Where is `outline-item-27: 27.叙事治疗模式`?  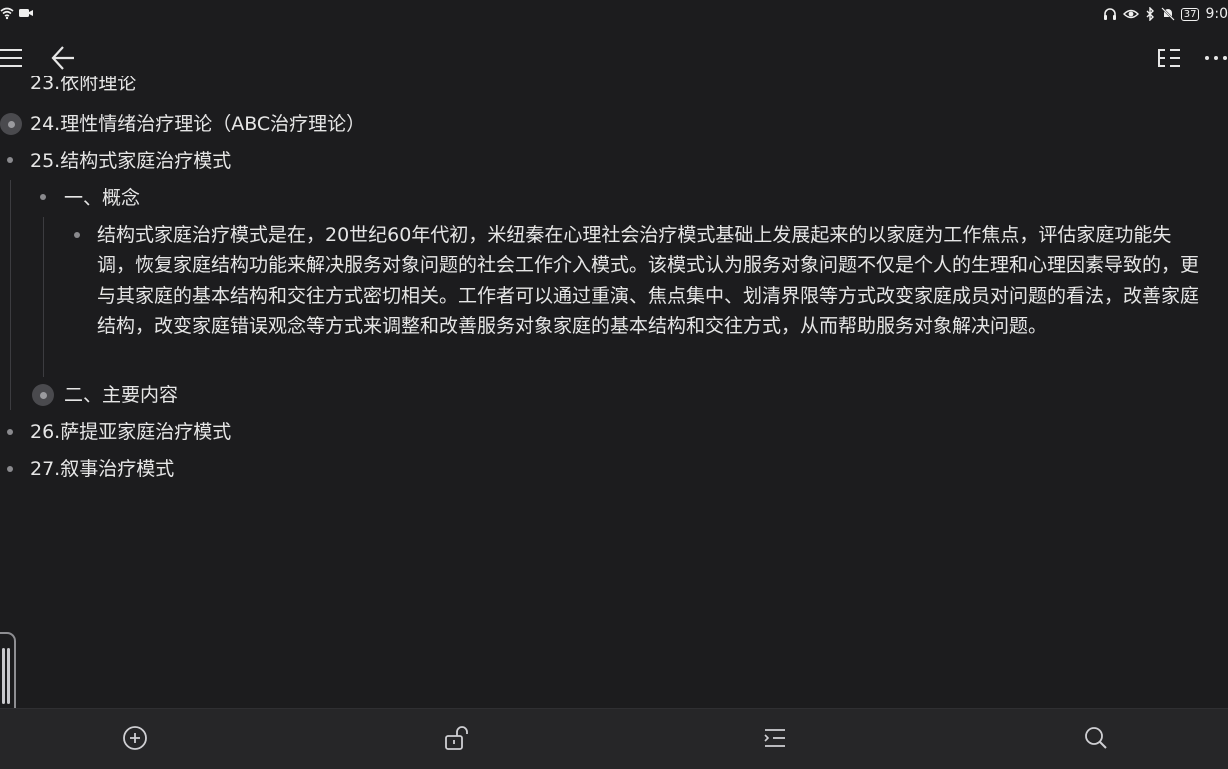
outline-item-27: 27.叙事治疗模式 is located at coordinates (102, 469).